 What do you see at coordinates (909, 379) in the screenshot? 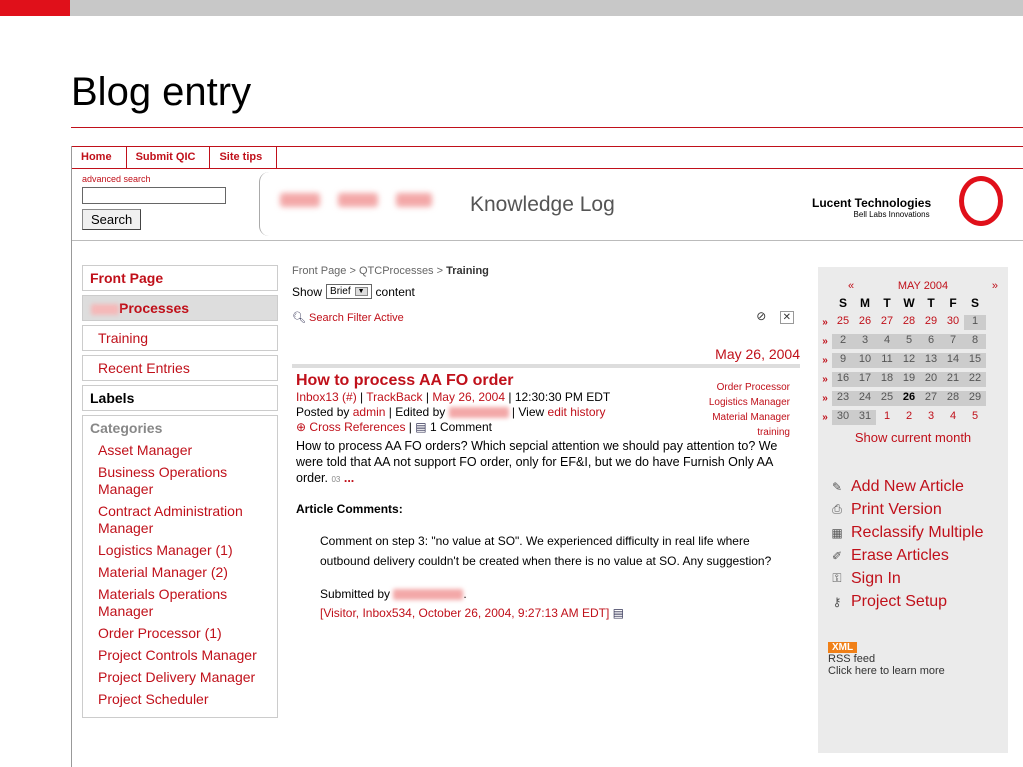
I see `calendar-day: 19` at bounding box center [909, 379].